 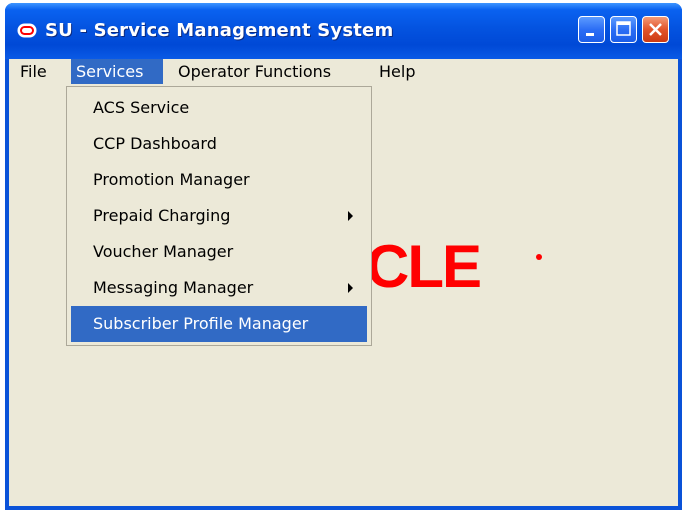 What do you see at coordinates (254, 71) in the screenshot?
I see `menu-operator-functions: Operator Functions` at bounding box center [254, 71].